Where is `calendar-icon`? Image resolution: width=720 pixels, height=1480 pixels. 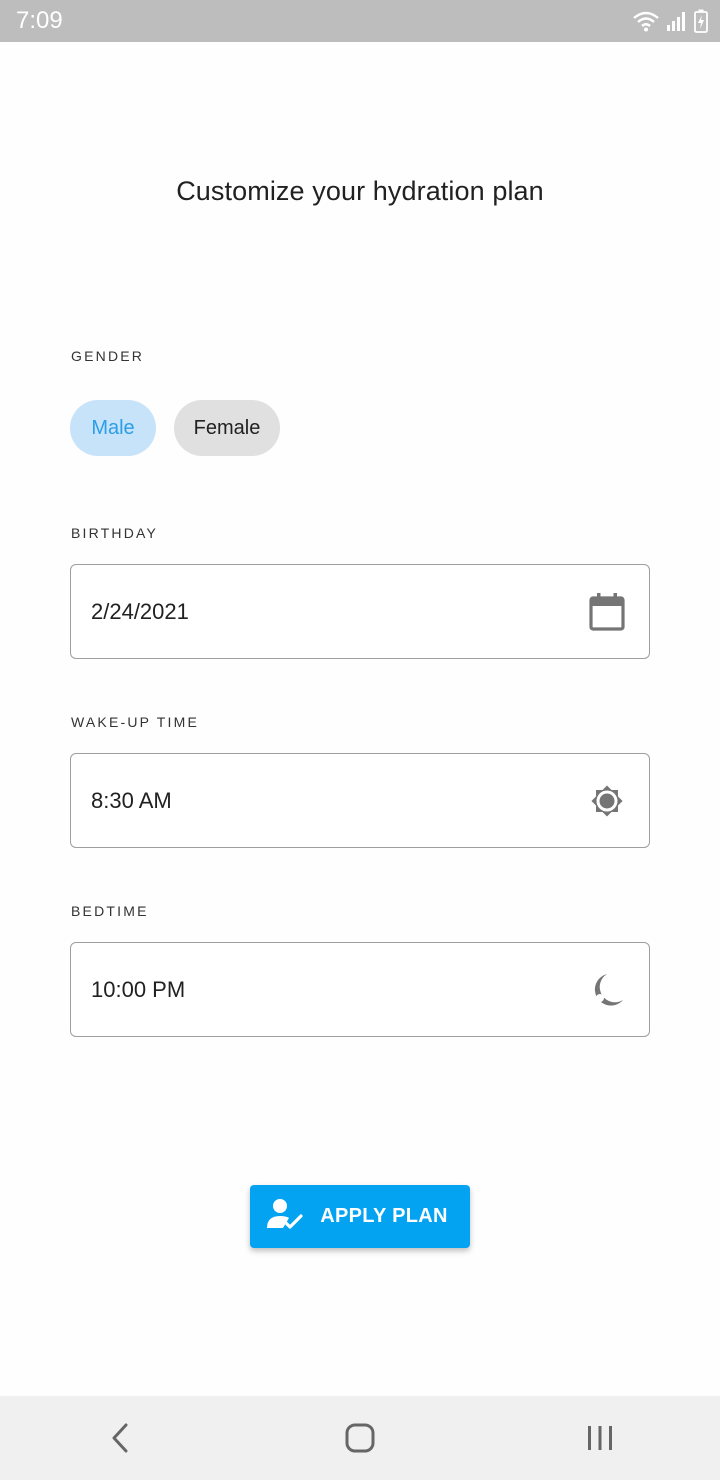 calendar-icon is located at coordinates (607, 612).